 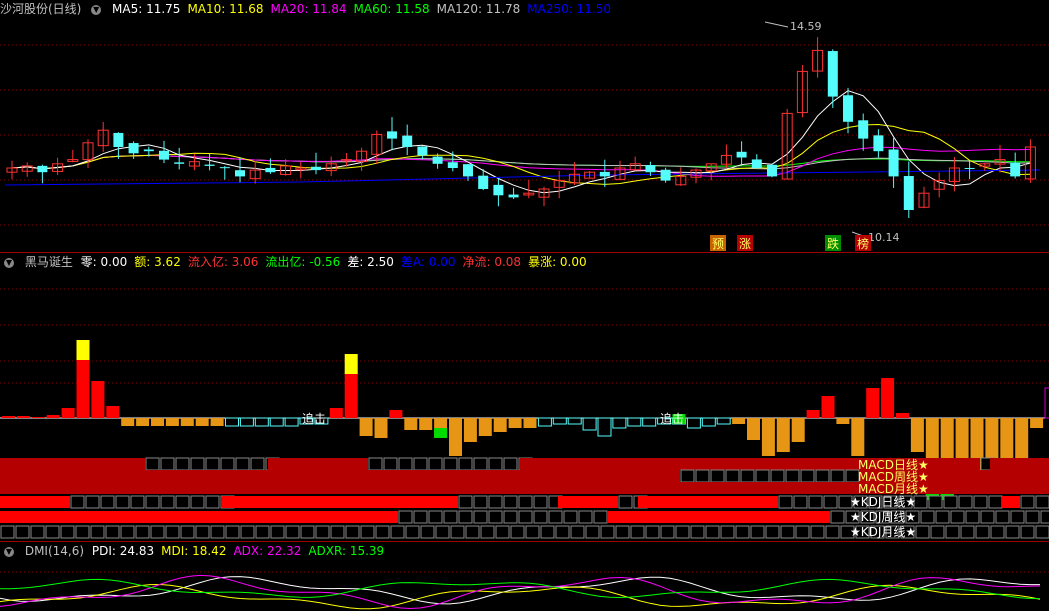 What do you see at coordinates (893, 489) in the screenshot?
I see `band-label: MACD月线★` at bounding box center [893, 489].